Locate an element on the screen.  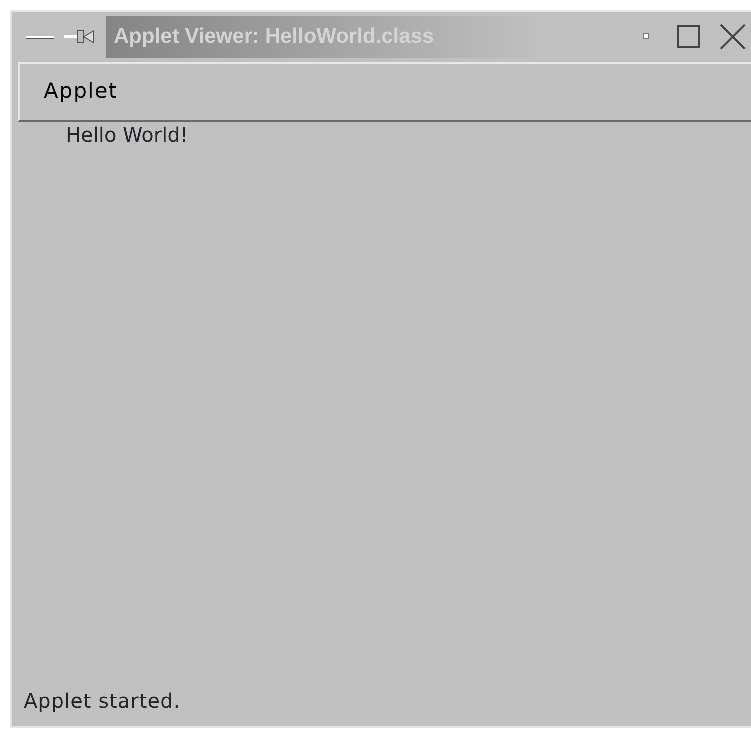
hello-text: Hello World! is located at coordinates (127, 135).